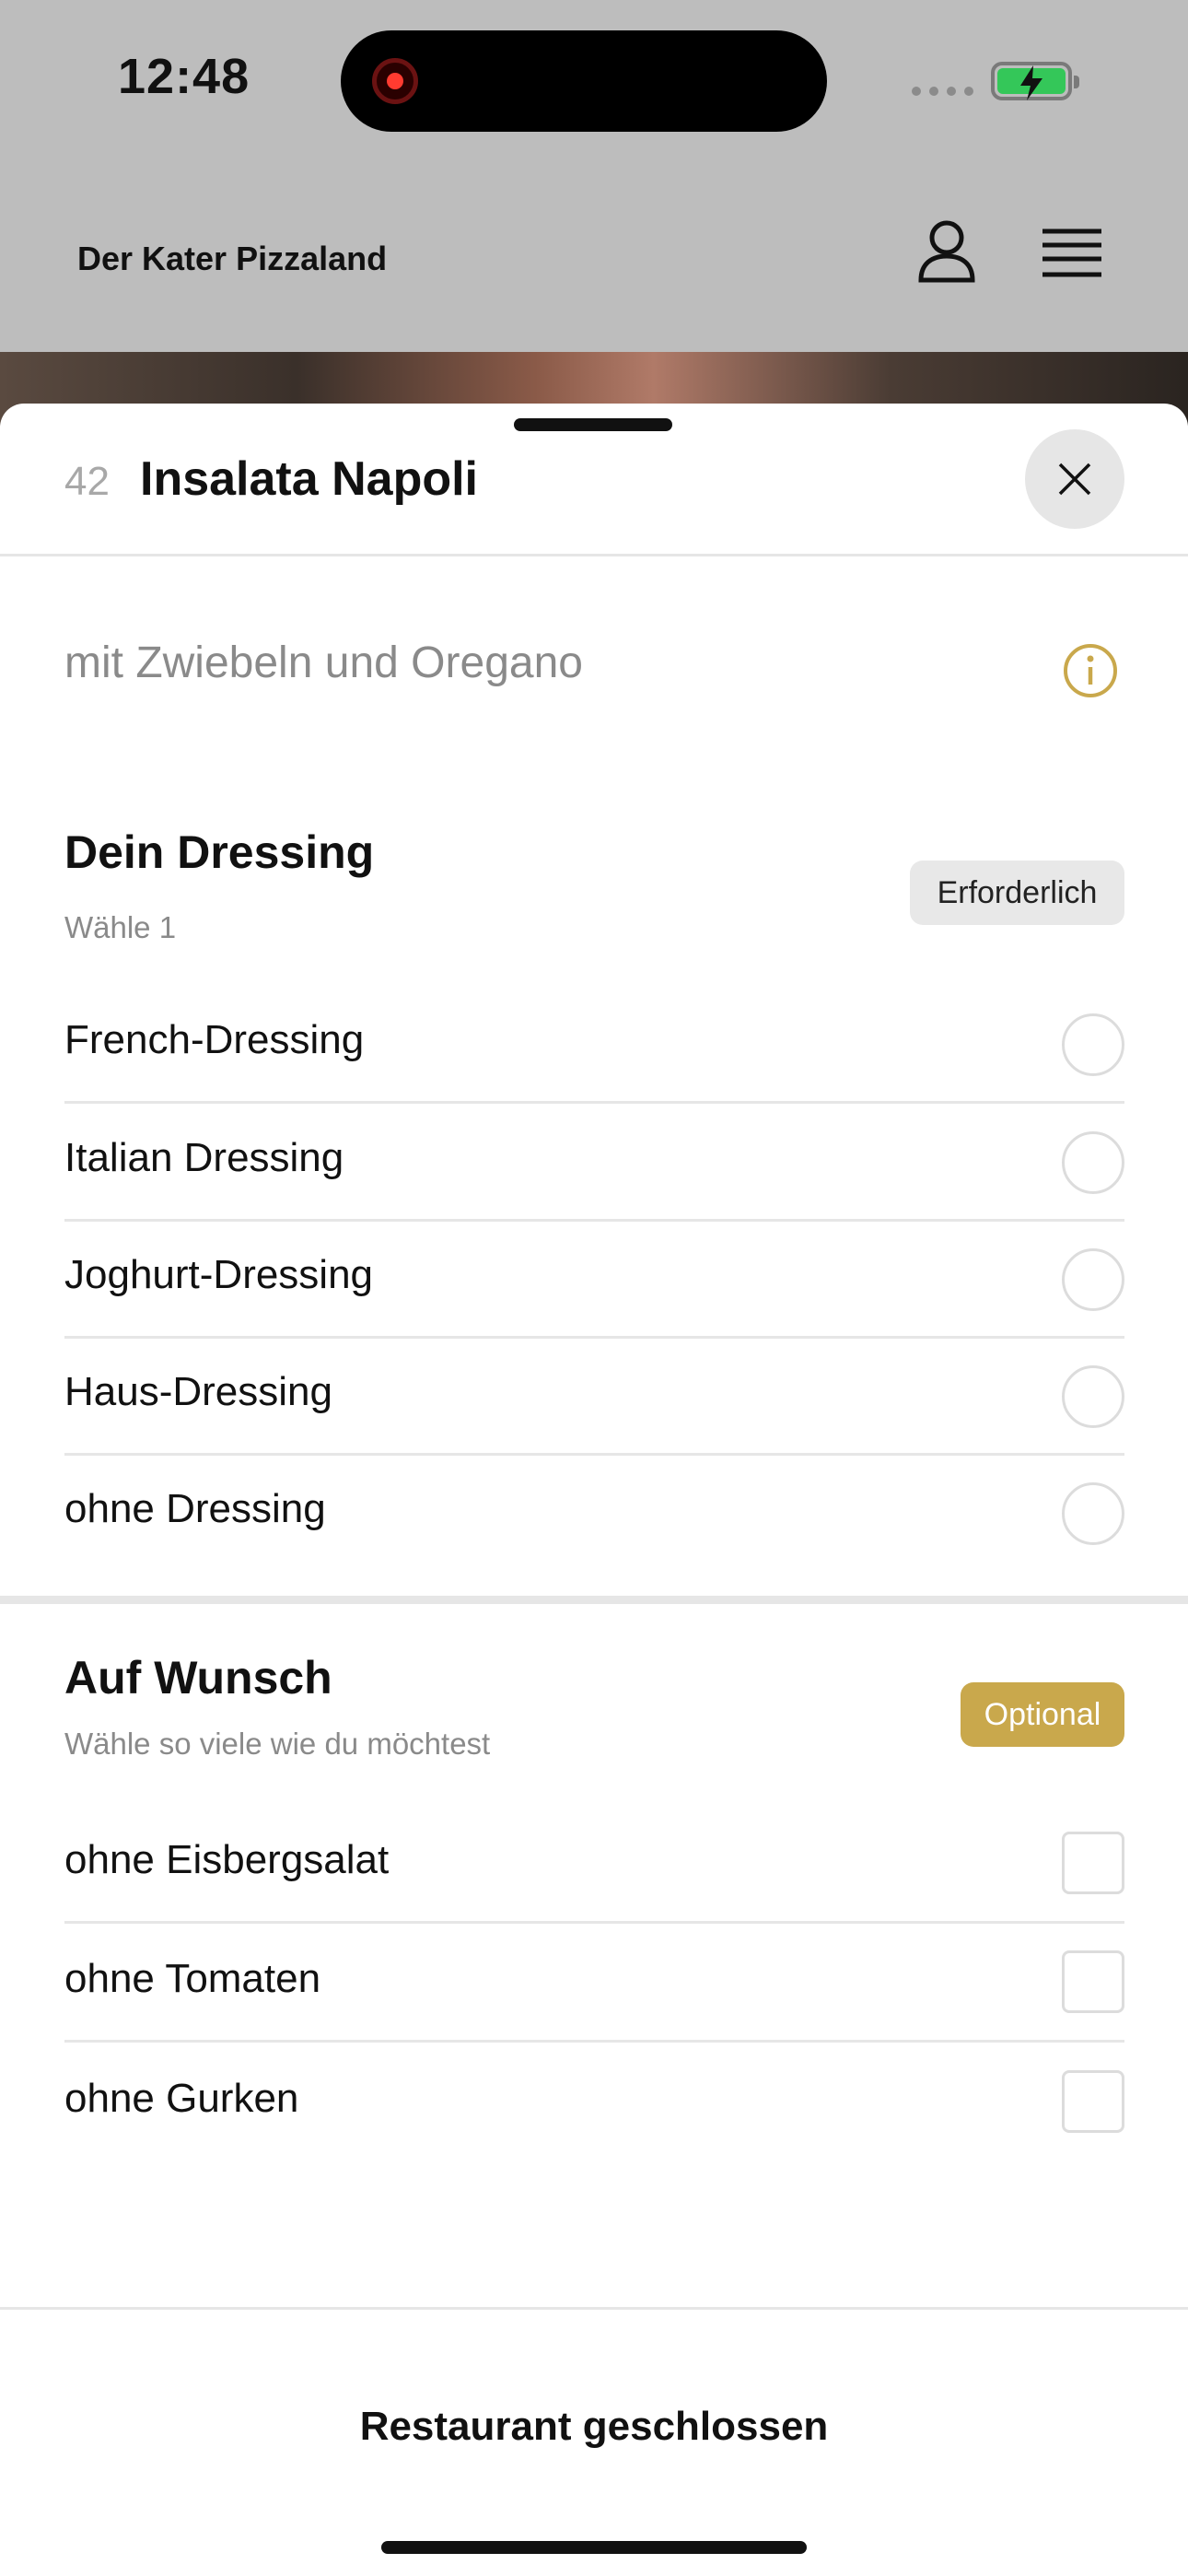  I want to click on section-divider, so click(594, 1600).